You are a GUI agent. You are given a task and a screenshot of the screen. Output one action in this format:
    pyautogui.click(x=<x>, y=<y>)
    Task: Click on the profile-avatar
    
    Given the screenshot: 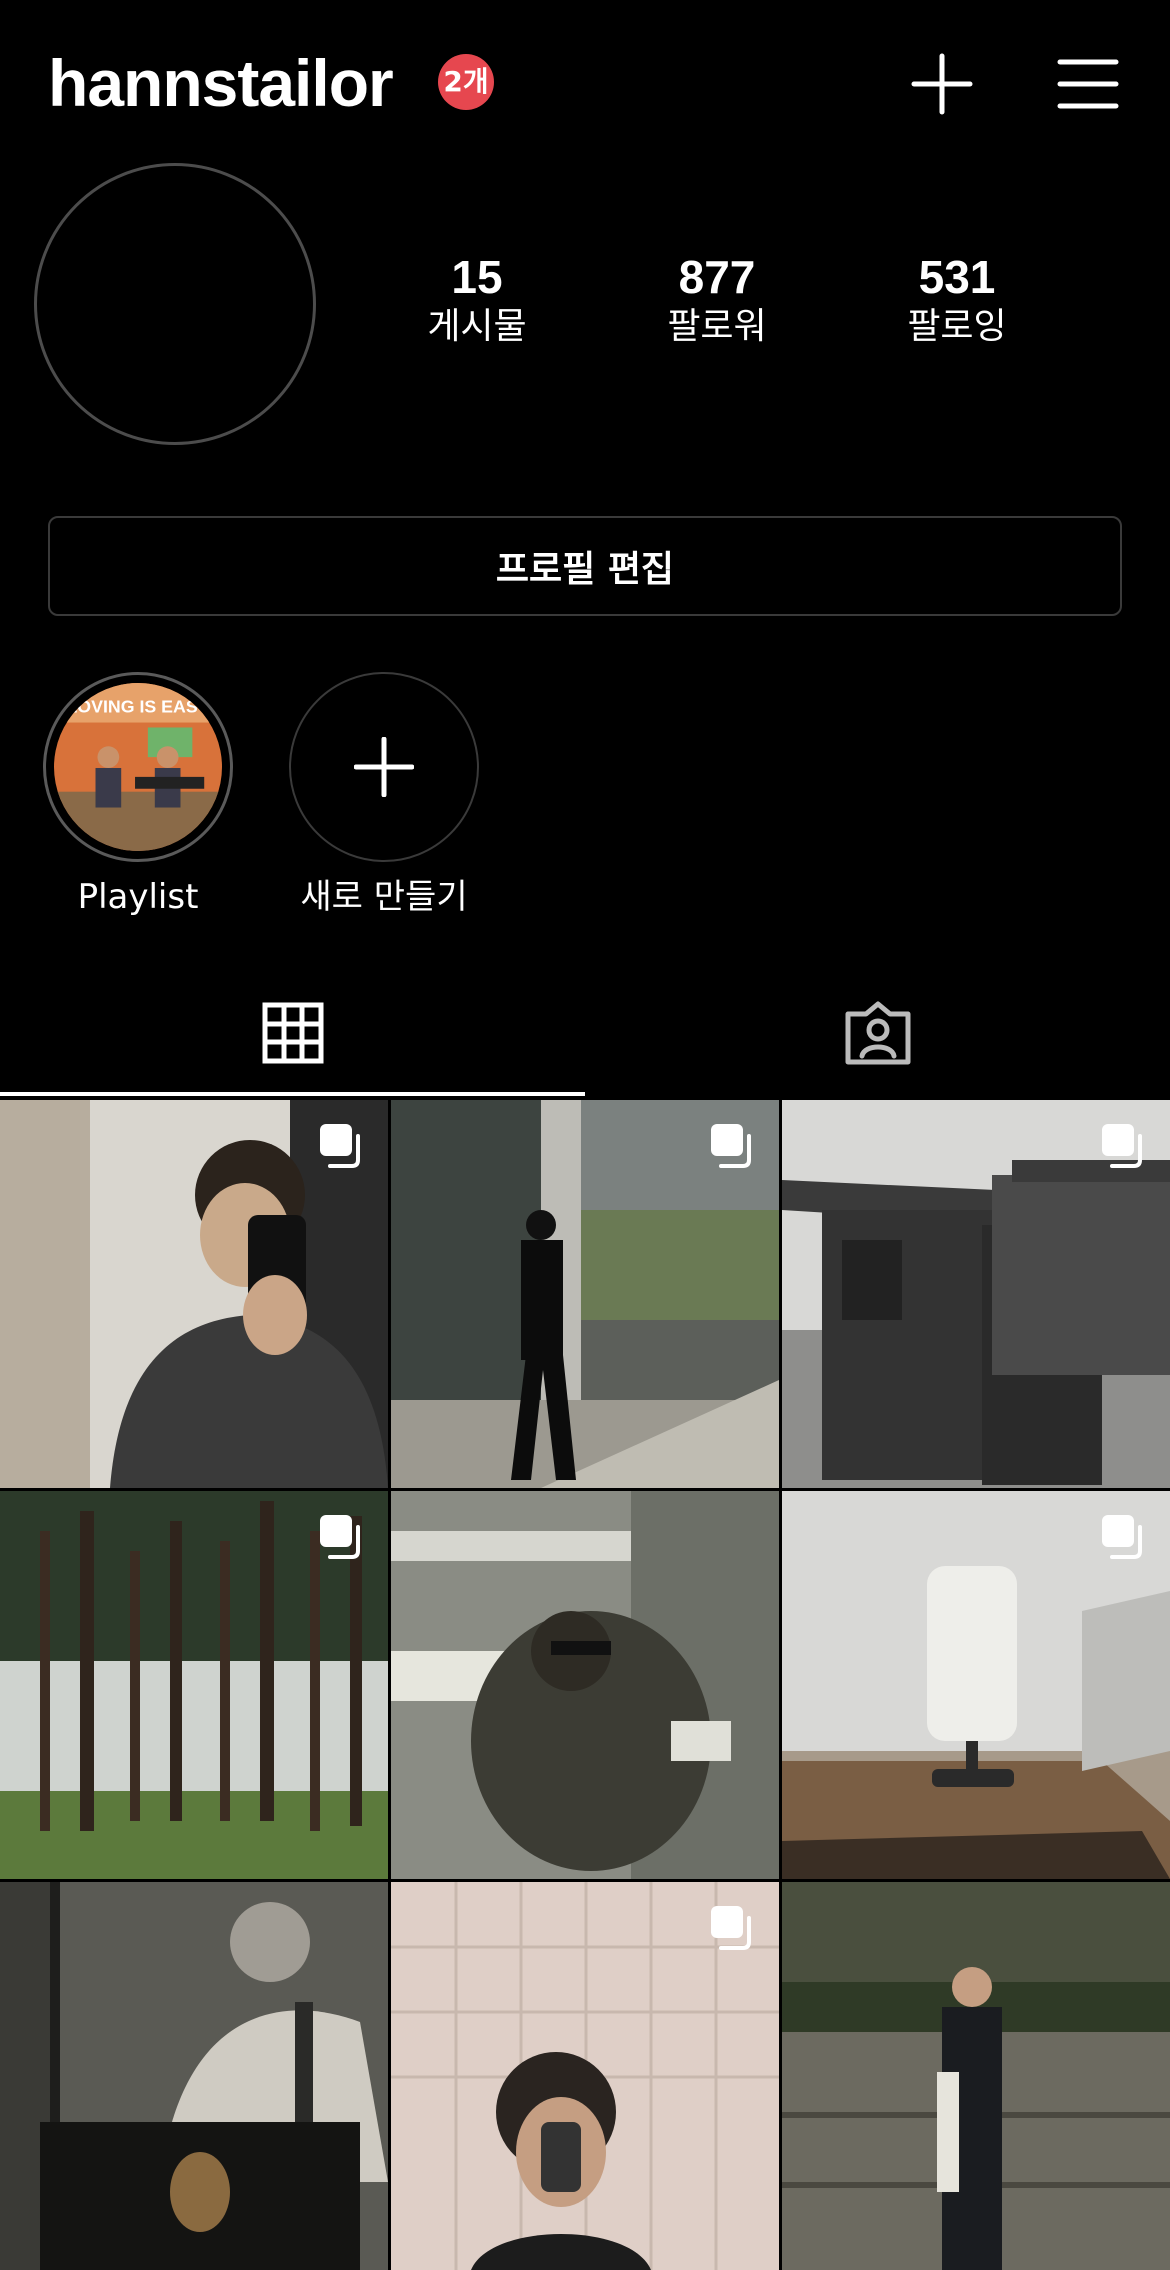 What is the action you would take?
    pyautogui.click(x=175, y=304)
    